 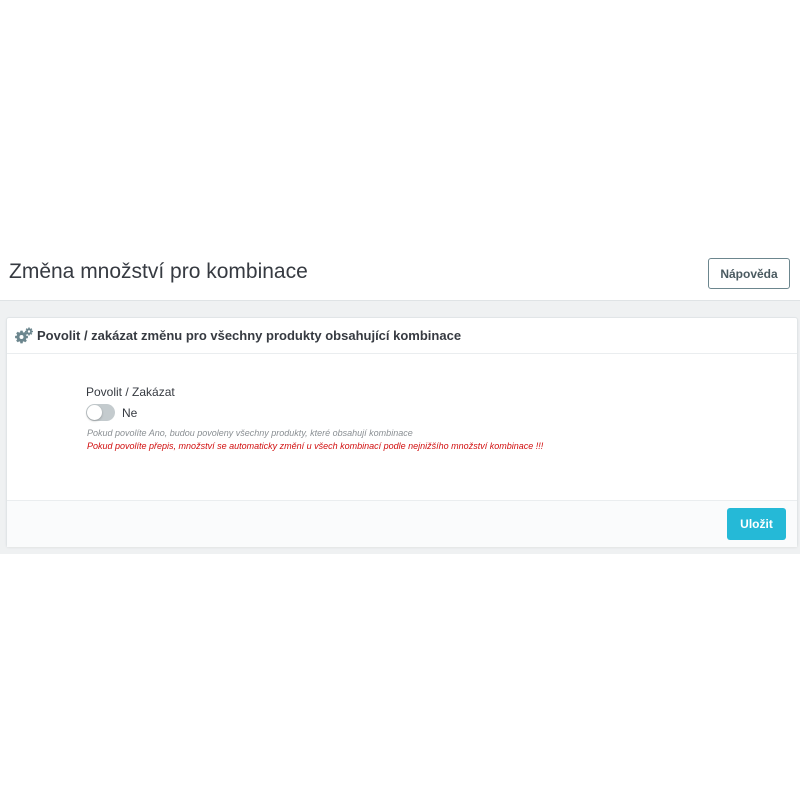 What do you see at coordinates (24, 336) in the screenshot?
I see `gears-icon` at bounding box center [24, 336].